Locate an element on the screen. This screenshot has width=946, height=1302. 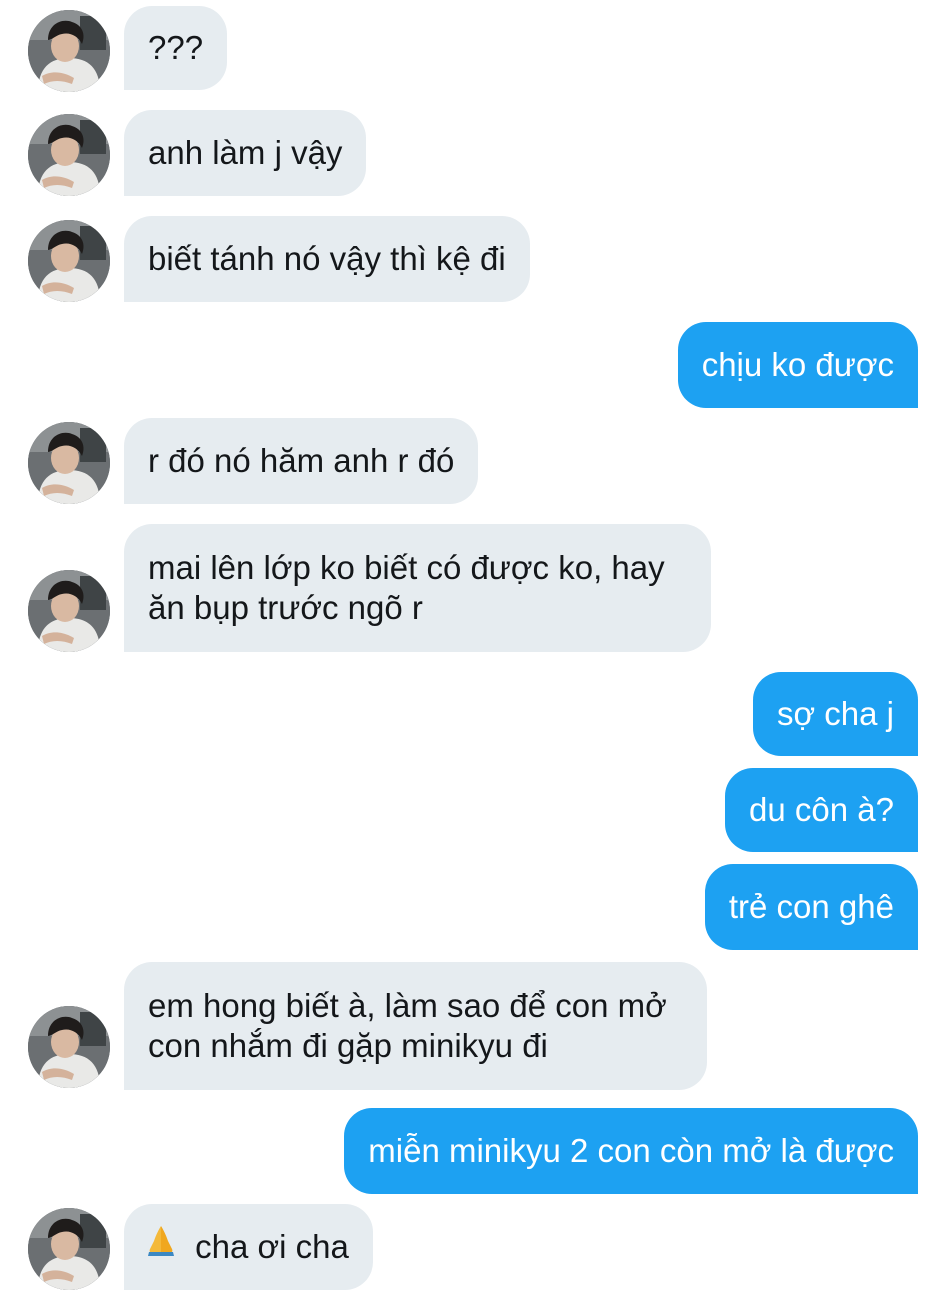
message-text-line: con nhắm đi gặp minikyu đi is located at coordinates (348, 1045).